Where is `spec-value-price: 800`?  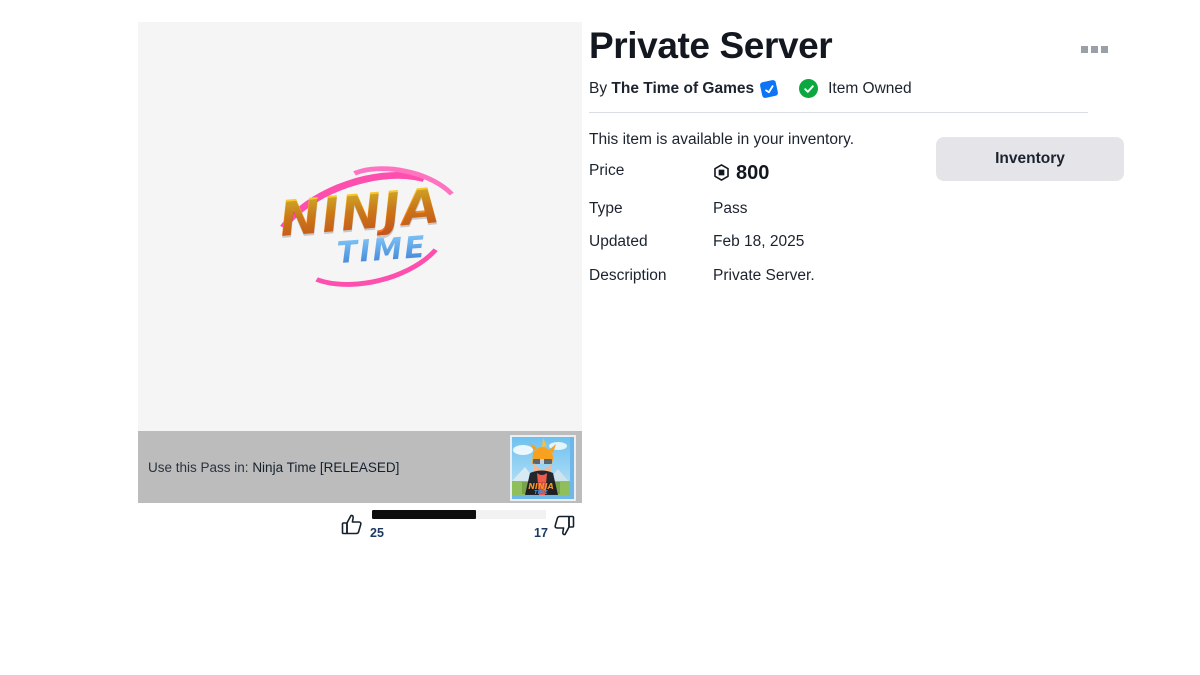 spec-value-price: 800 is located at coordinates (764, 182).